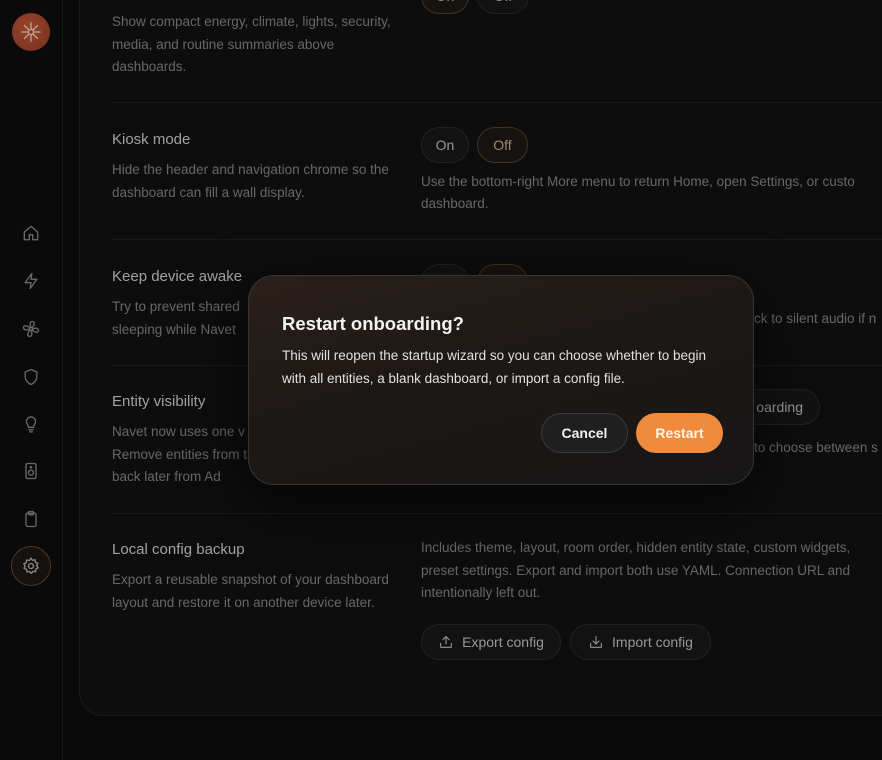  What do you see at coordinates (373, 323) in the screenshot?
I see `dialog-title: Restart onboarding?` at bounding box center [373, 323].